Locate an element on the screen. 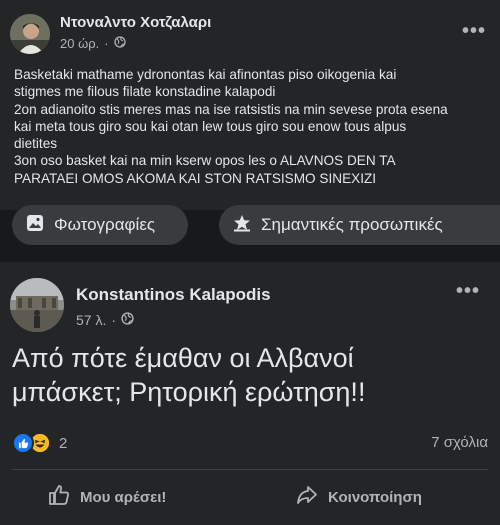 Image resolution: width=500 pixels, height=525 pixels. post-meta: 20 ώρ. · is located at coordinates (93, 43).